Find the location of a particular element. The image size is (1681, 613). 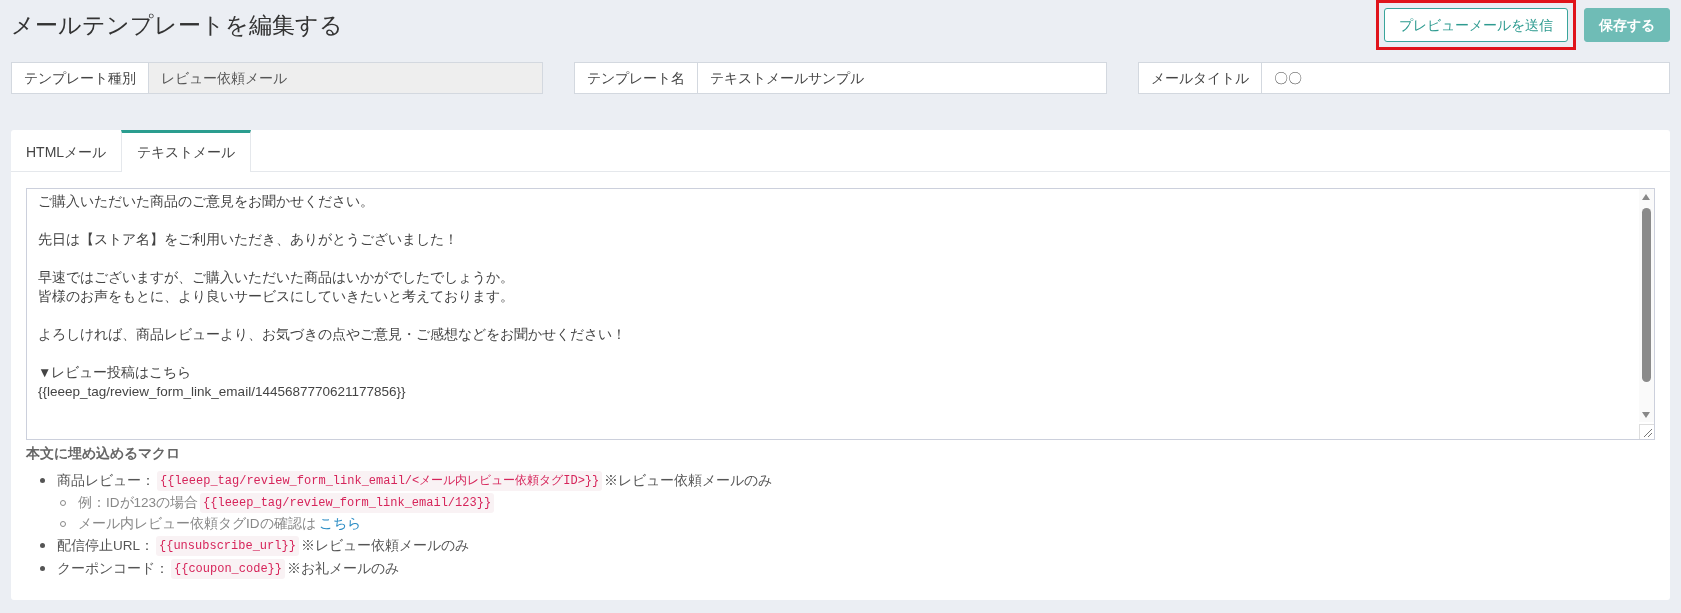

macro-code: {{coupon_code}} is located at coordinates (228, 568).